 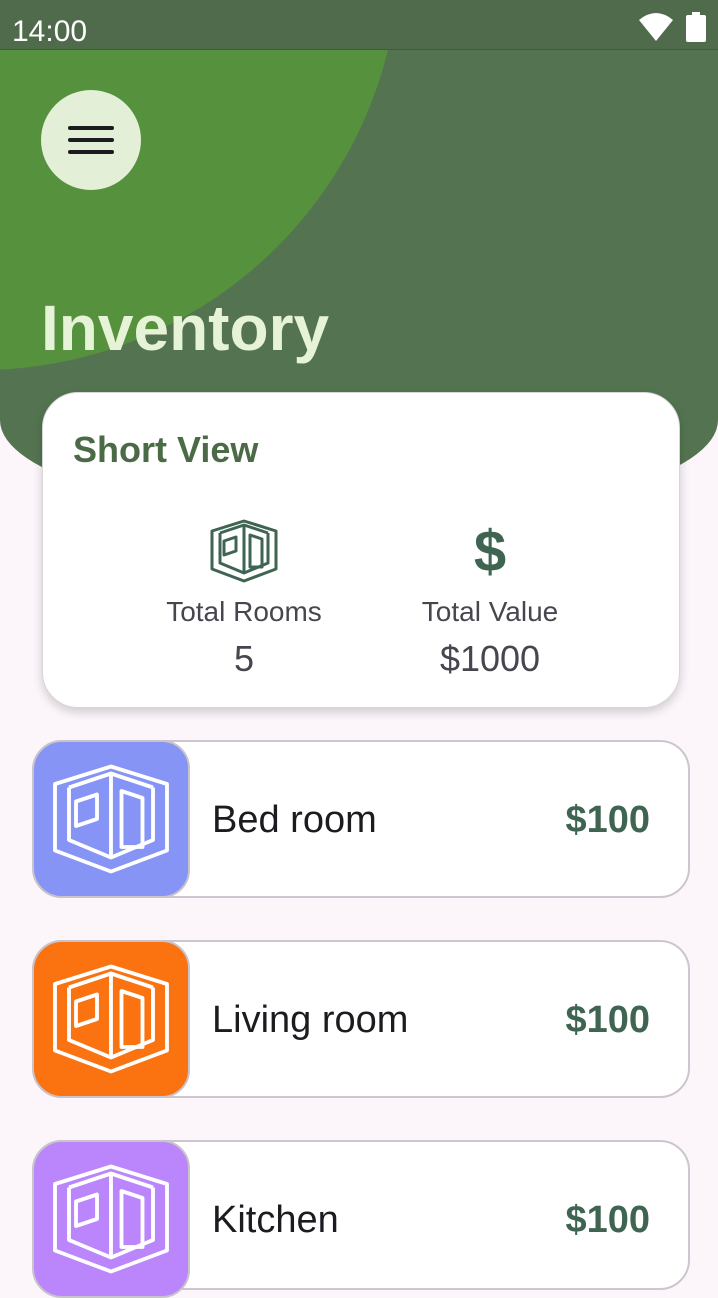 I want to click on status-bar: 14:00, so click(x=359, y=25).